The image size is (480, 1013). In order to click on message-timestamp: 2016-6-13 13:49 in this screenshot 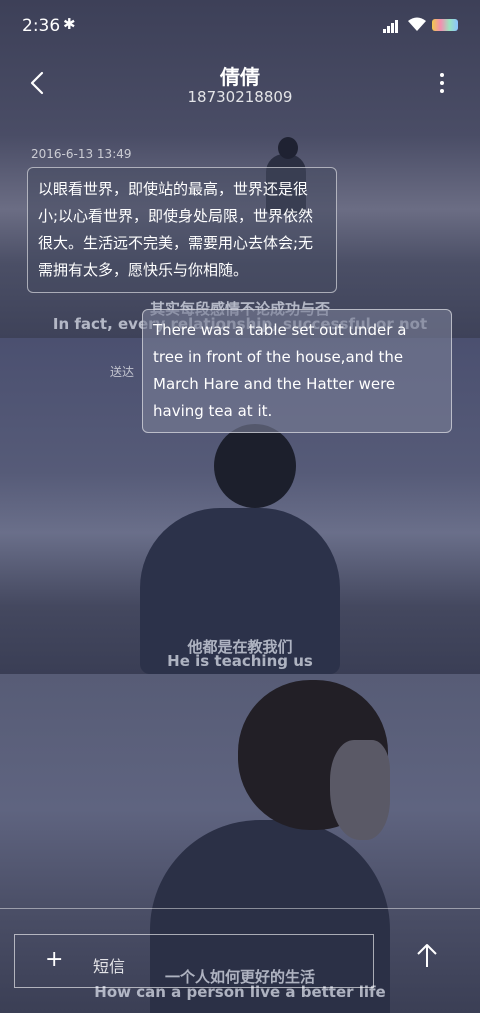, I will do `click(81, 154)`.